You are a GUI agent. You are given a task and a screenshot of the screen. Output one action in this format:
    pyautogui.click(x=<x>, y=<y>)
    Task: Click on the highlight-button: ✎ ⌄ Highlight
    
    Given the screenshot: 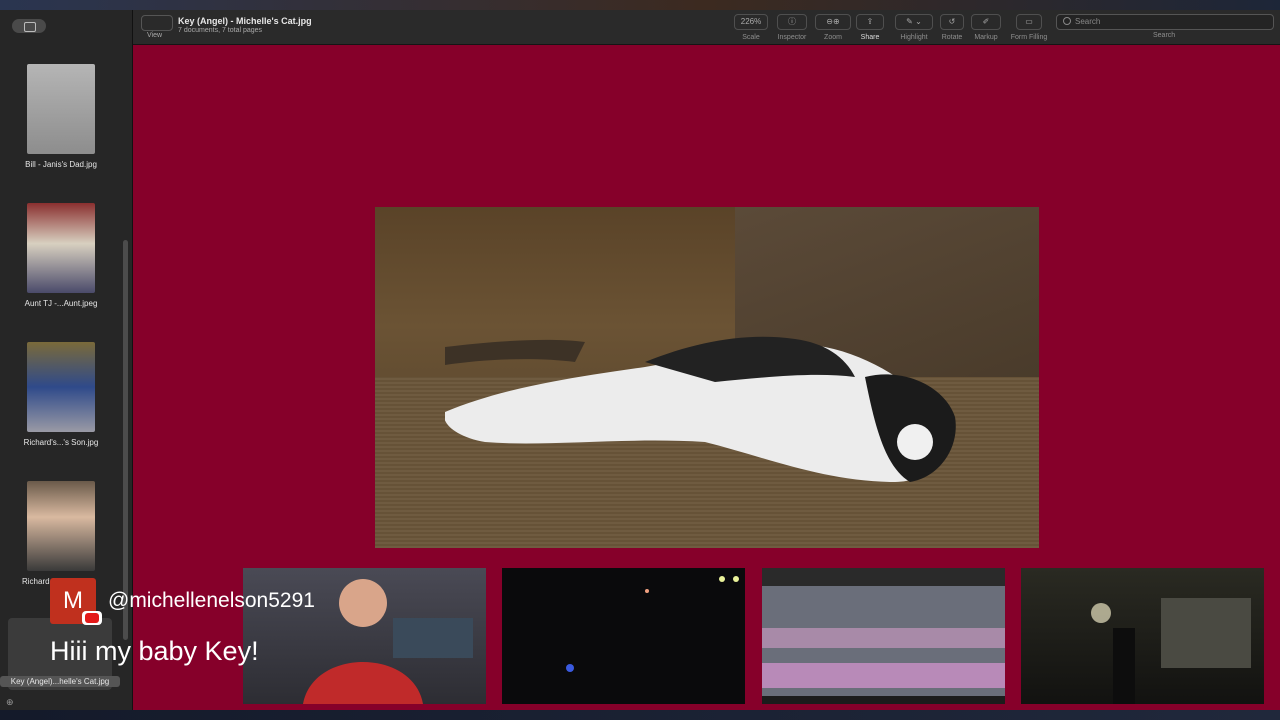 What is the action you would take?
    pyautogui.click(x=914, y=27)
    